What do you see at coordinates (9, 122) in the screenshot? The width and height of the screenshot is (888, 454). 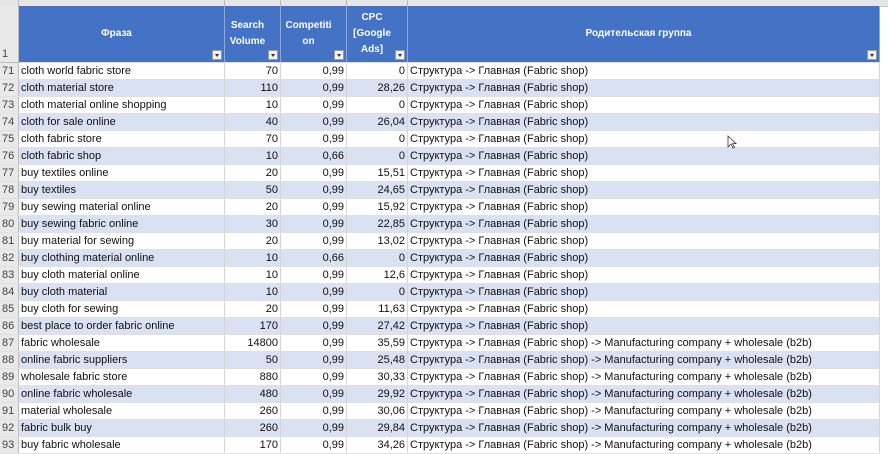 I see `row-number: 74` at bounding box center [9, 122].